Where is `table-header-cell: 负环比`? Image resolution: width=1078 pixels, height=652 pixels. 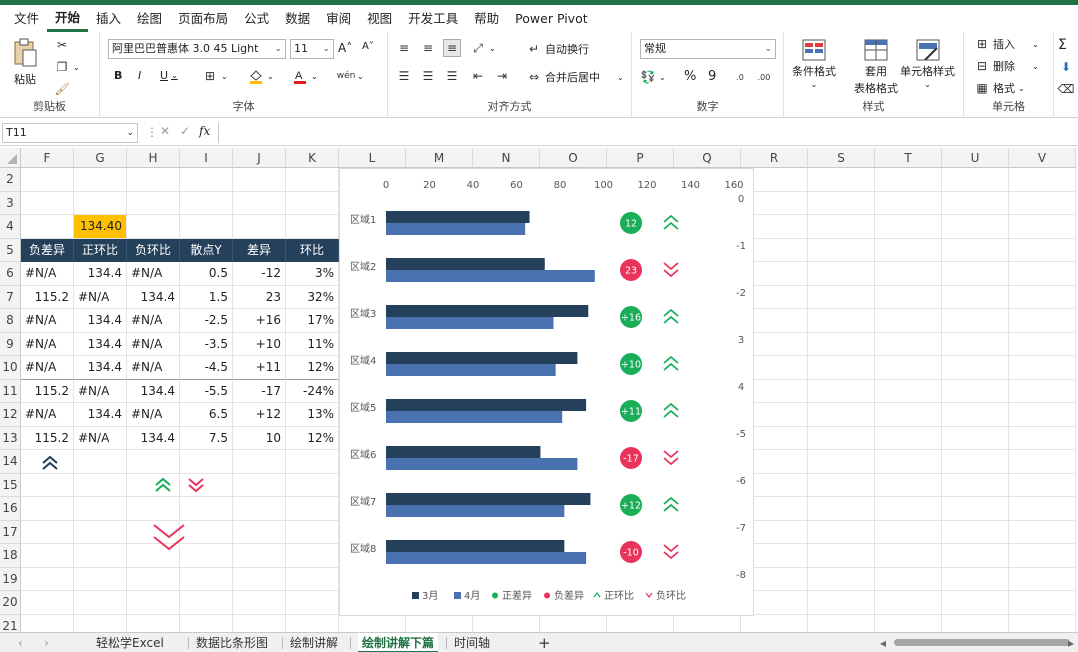
table-header-cell: 负环比 is located at coordinates (153, 250).